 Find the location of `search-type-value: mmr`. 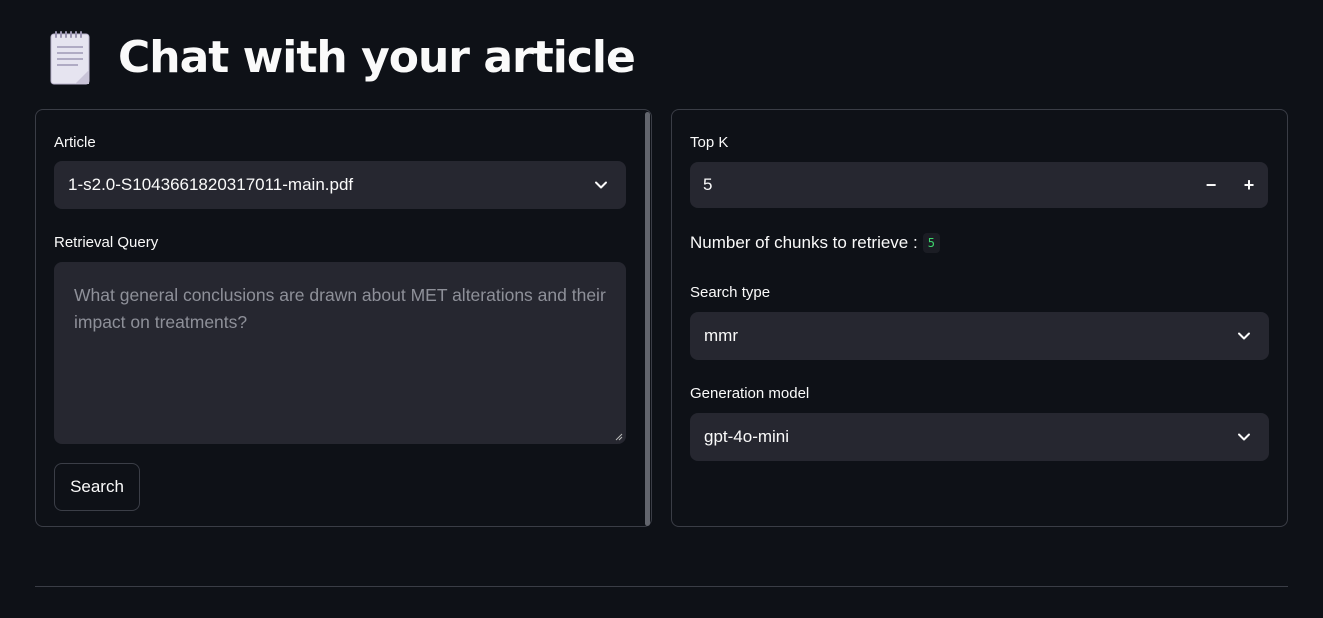

search-type-value: mmr is located at coordinates (721, 335).